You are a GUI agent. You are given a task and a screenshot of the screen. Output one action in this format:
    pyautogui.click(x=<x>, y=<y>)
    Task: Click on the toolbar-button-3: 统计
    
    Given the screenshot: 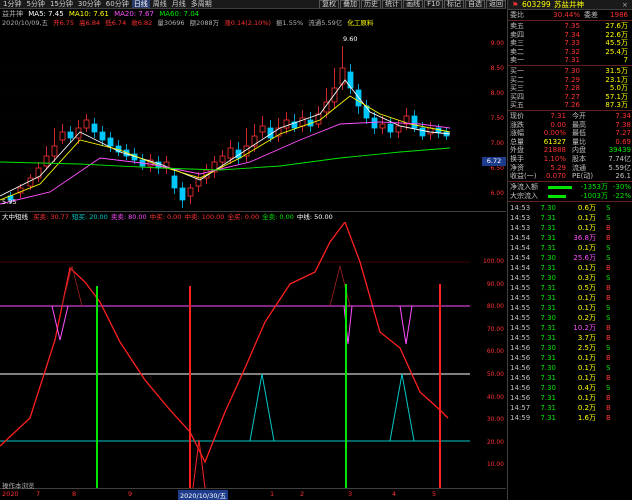 What is the action you would take?
    pyautogui.click(x=392, y=4)
    